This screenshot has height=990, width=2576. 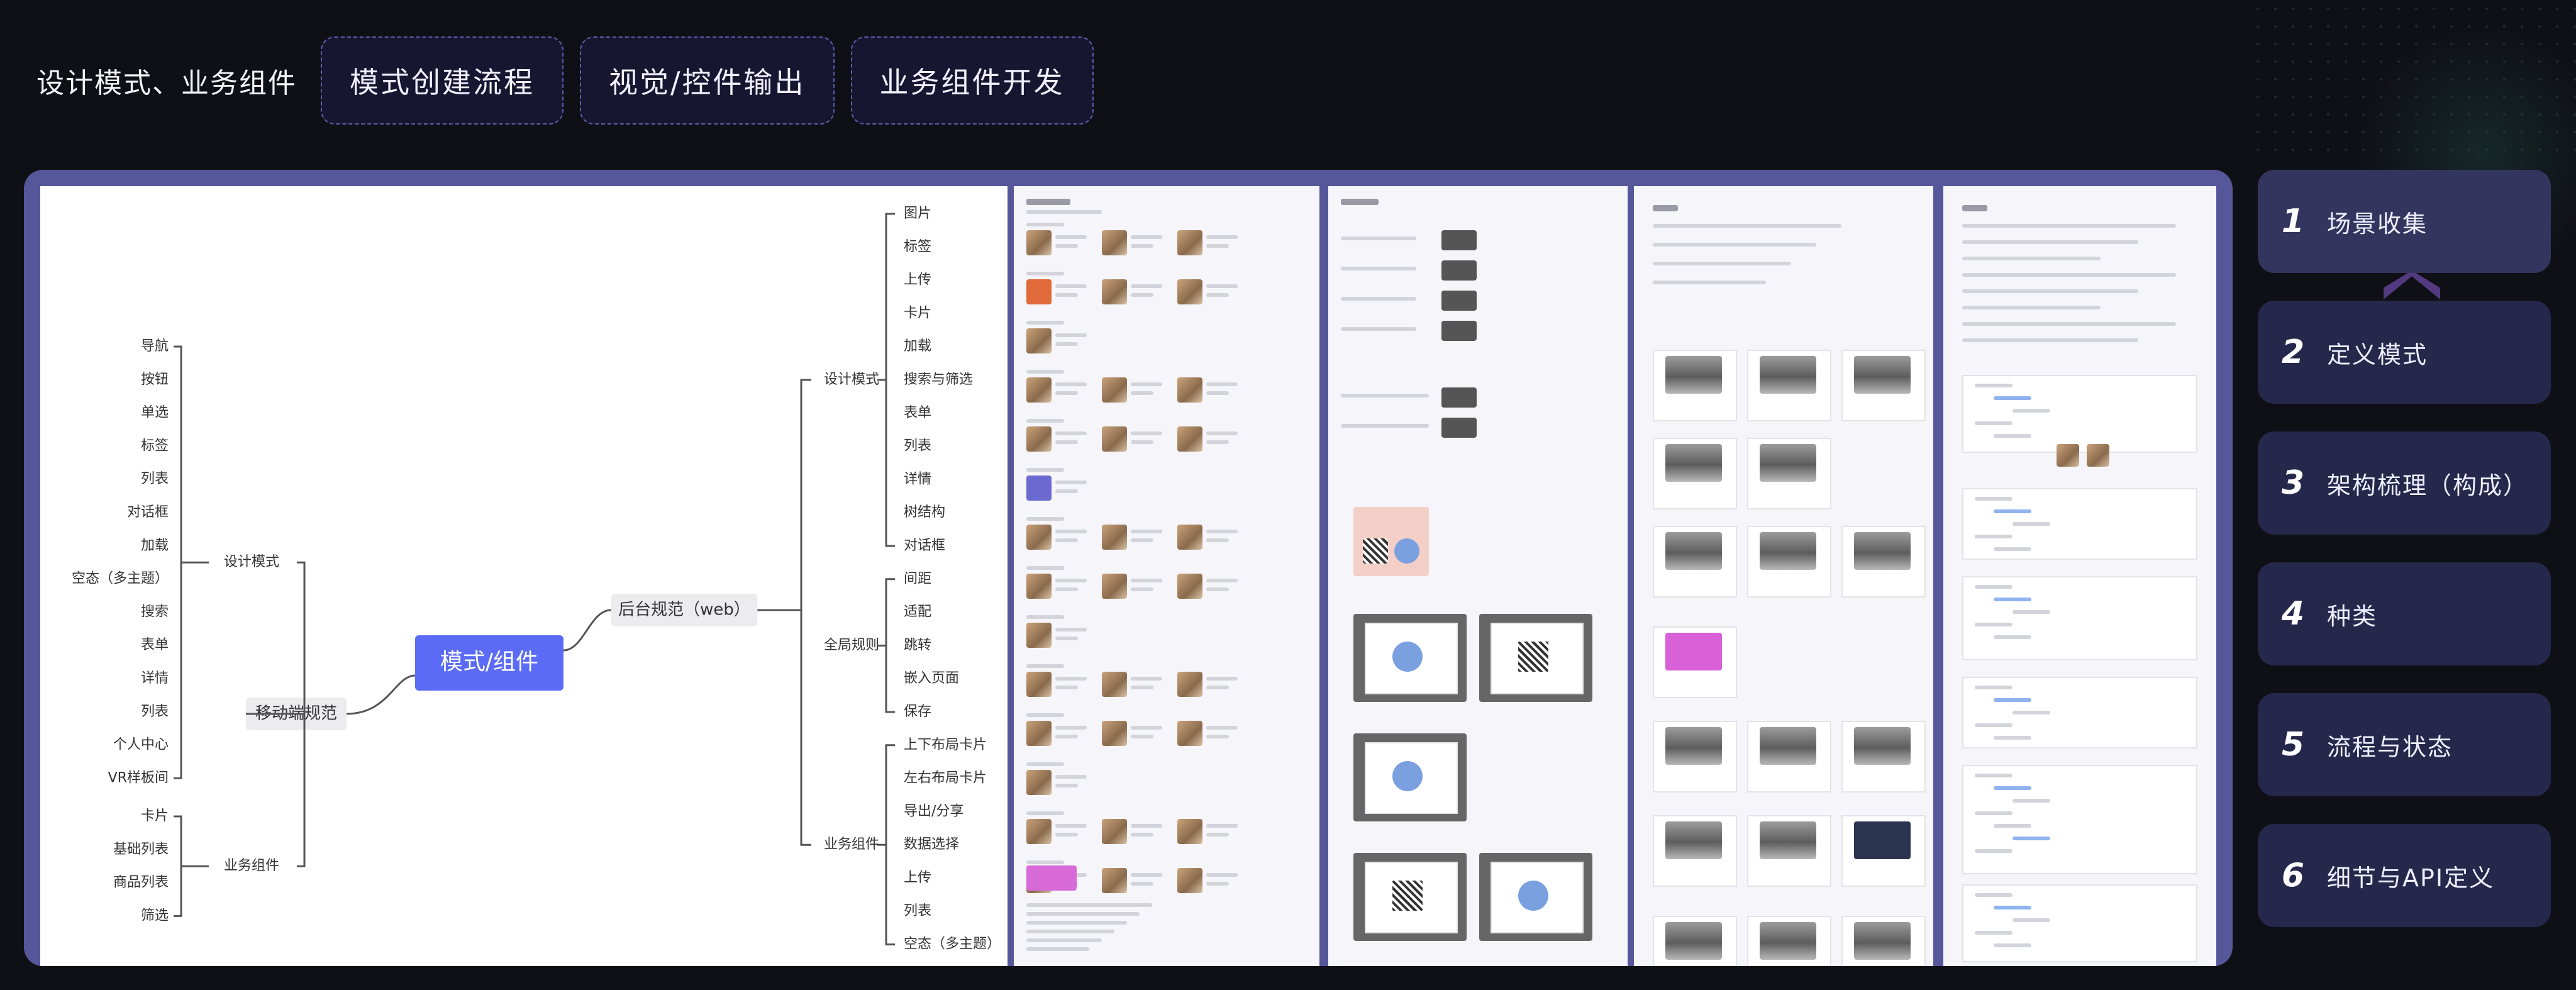 I want to click on step-label: 种类, so click(x=2352, y=616).